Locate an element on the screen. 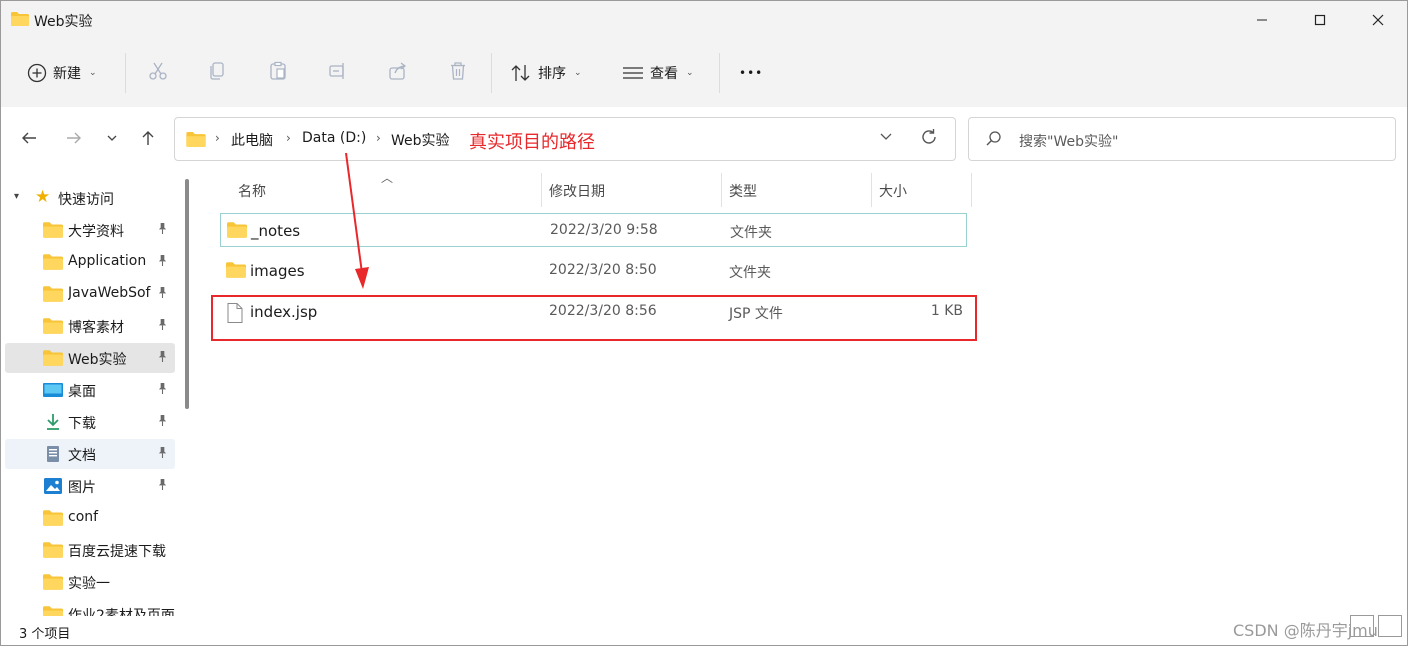 This screenshot has height=646, width=1408. sidebar-item: 百度云提速下载 is located at coordinates (90, 550).